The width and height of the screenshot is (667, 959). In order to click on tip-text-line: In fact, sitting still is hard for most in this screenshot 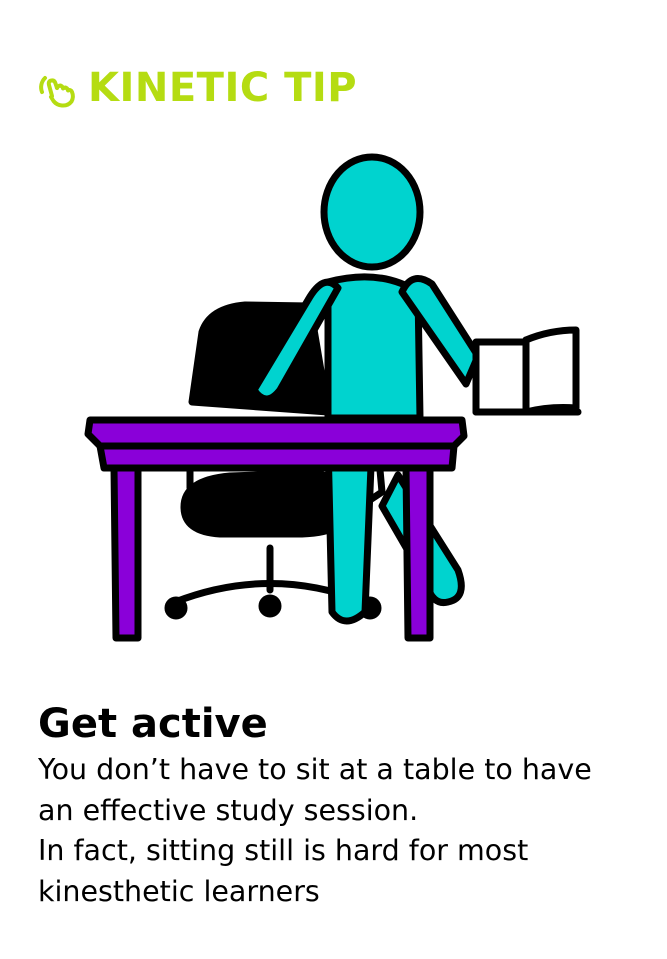, I will do `click(283, 850)`.